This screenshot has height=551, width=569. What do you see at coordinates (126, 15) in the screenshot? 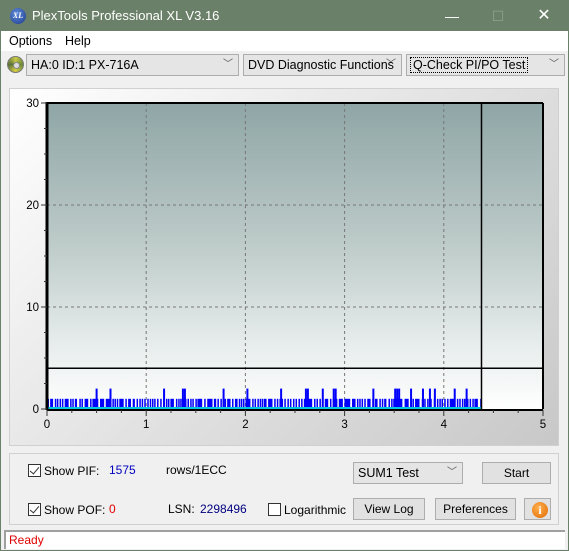
I see `window-title: PlexTools Professional XL V3.16` at bounding box center [126, 15].